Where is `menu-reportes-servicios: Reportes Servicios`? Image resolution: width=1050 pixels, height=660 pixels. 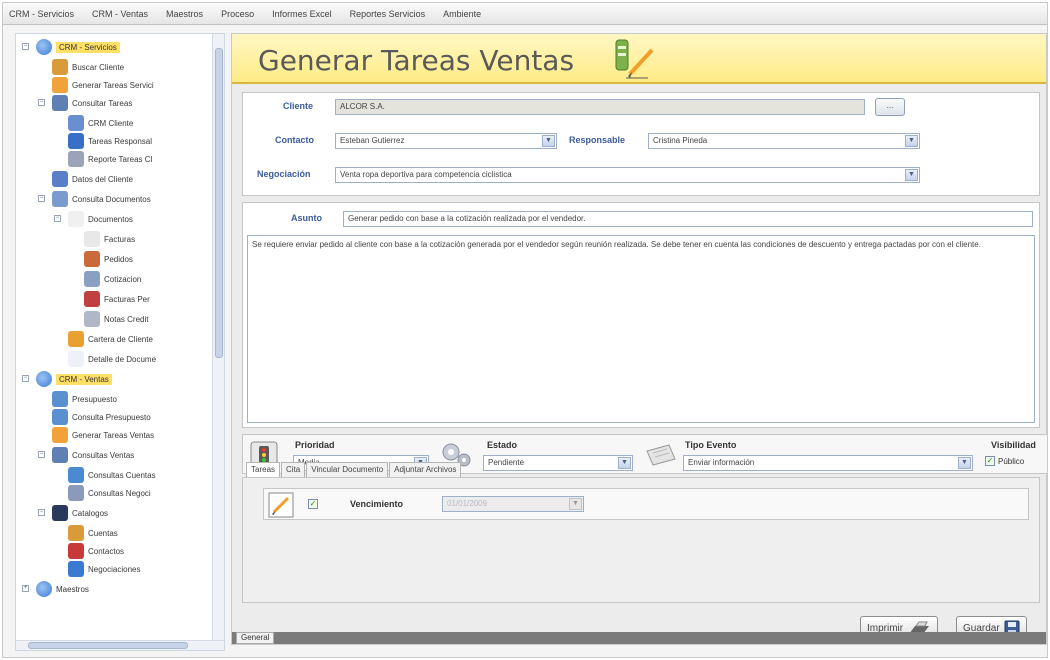
menu-reportes-servicios: Reportes Servicios is located at coordinates (388, 14).